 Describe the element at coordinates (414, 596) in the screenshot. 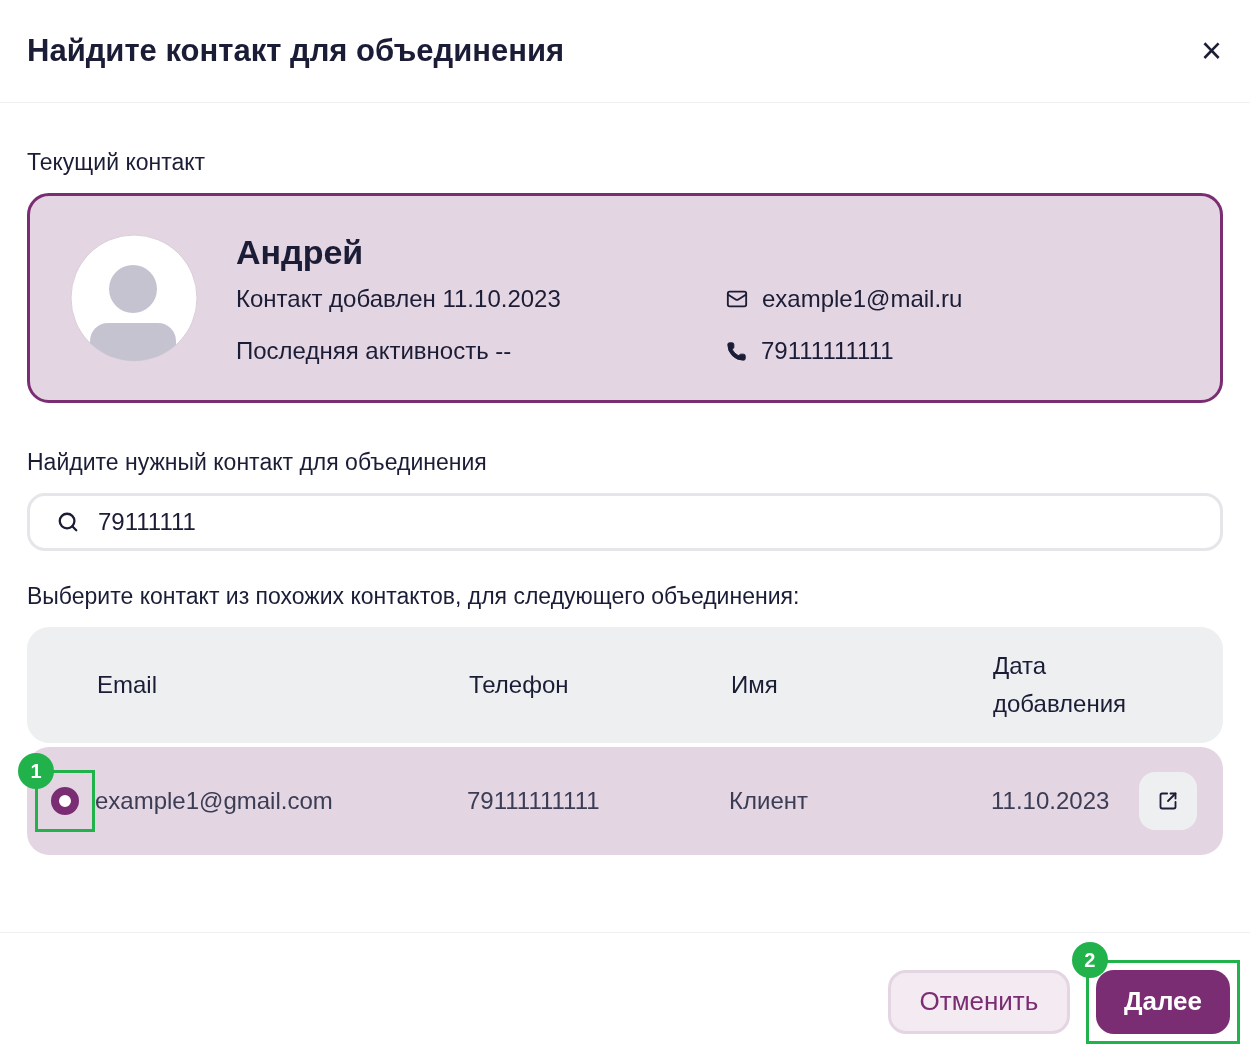

I see `section-label: Выберите контакт из похожих контактов, для следующего объединения:` at that location.